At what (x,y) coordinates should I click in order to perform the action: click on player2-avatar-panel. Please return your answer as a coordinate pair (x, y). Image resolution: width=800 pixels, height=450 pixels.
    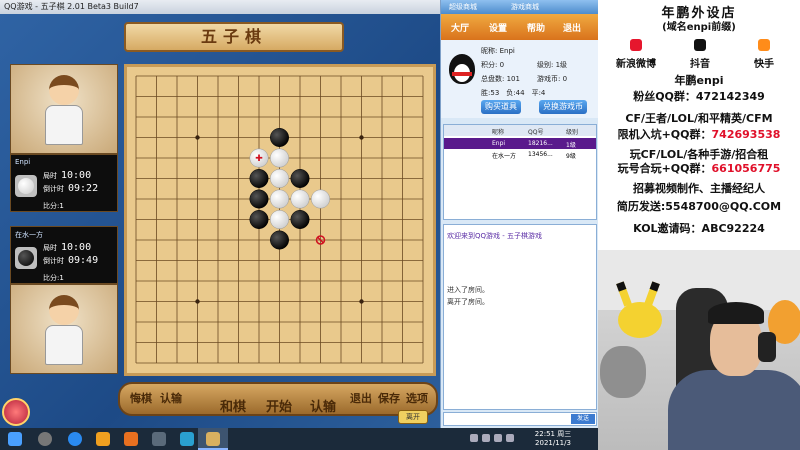
    Looking at the image, I should click on (64, 329).